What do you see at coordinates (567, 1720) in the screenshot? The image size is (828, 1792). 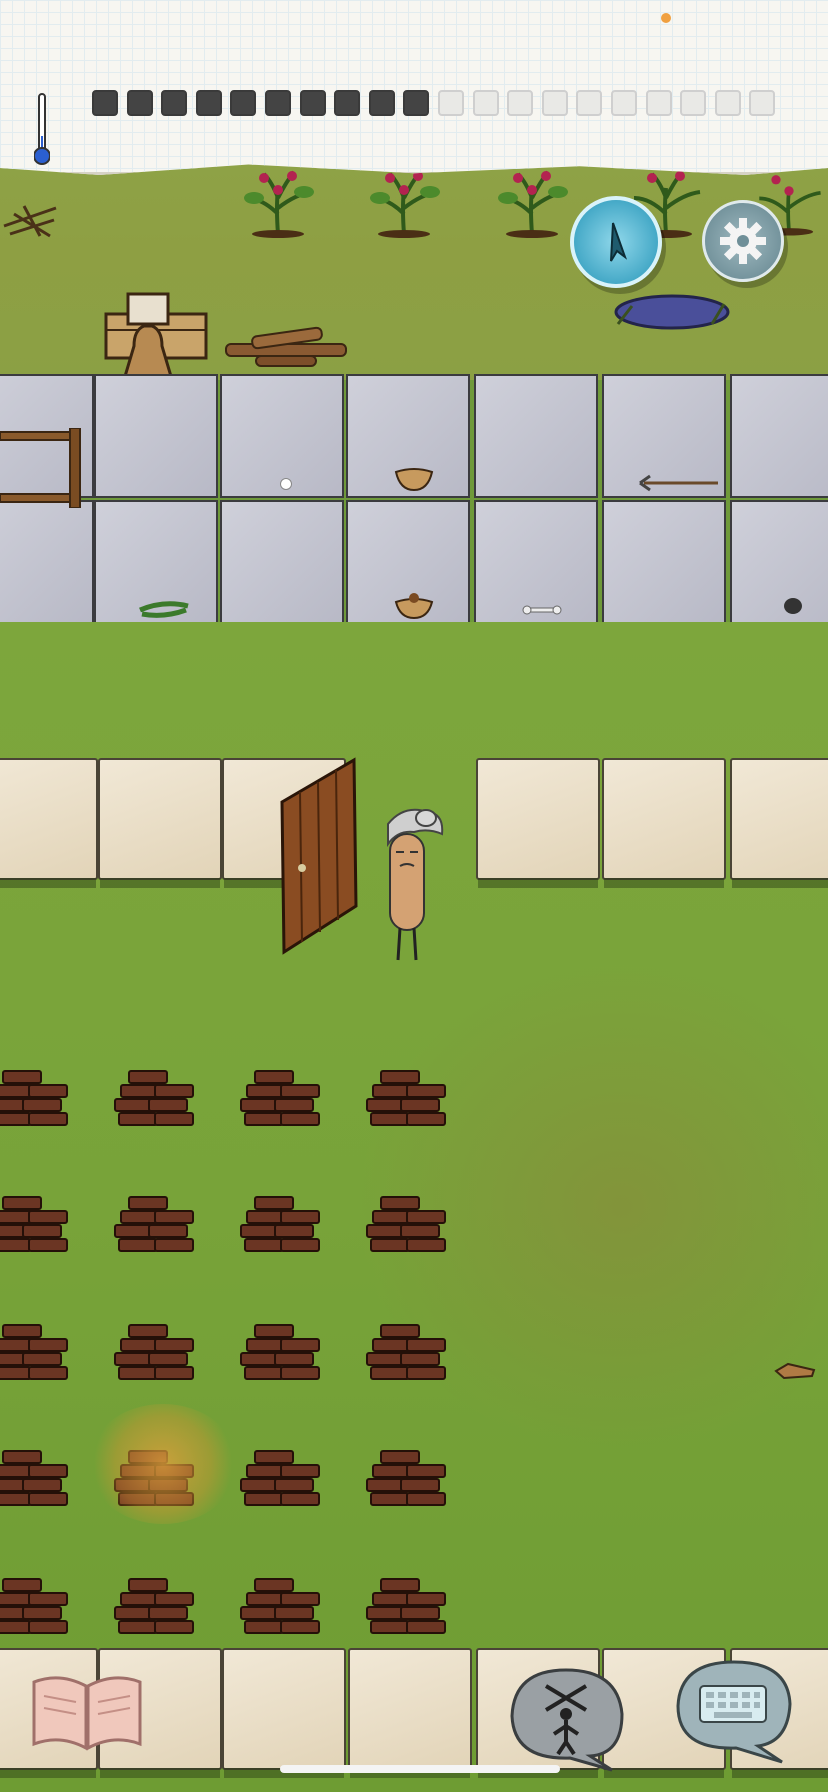 I see `emote-button` at bounding box center [567, 1720].